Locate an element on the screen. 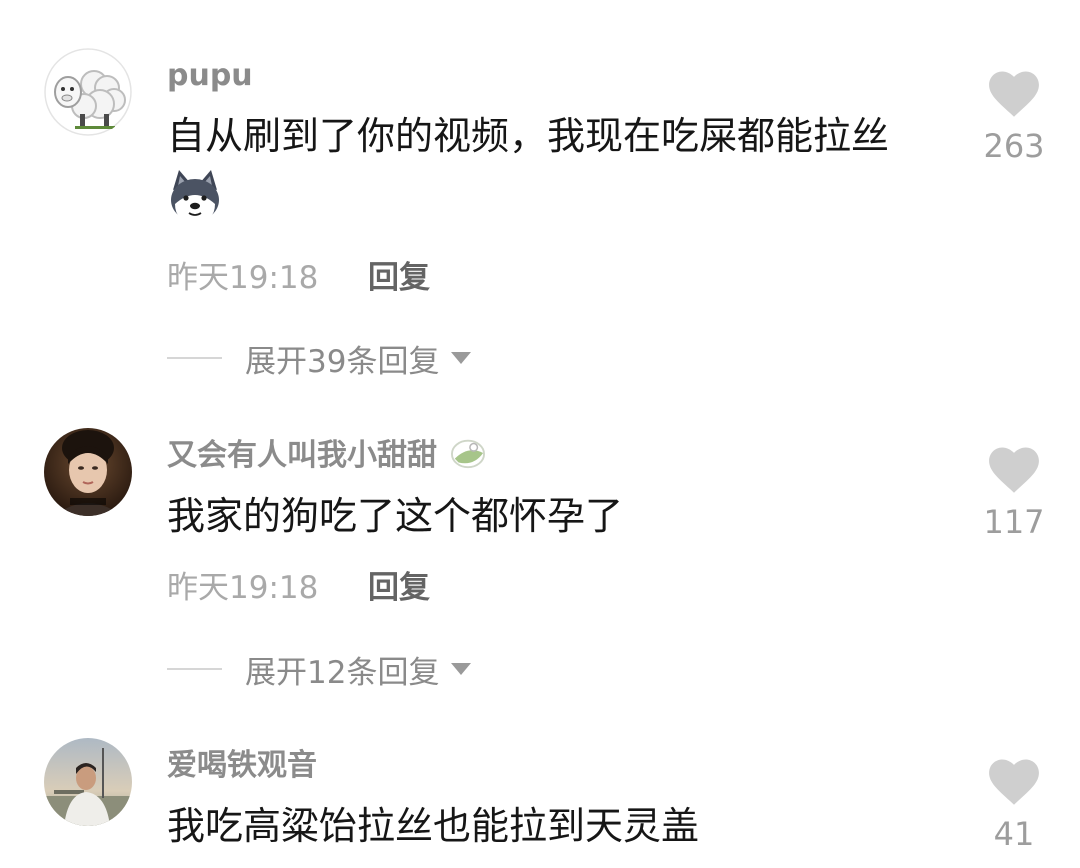 The width and height of the screenshot is (1080, 868). like-count: 41 is located at coordinates (1014, 834).